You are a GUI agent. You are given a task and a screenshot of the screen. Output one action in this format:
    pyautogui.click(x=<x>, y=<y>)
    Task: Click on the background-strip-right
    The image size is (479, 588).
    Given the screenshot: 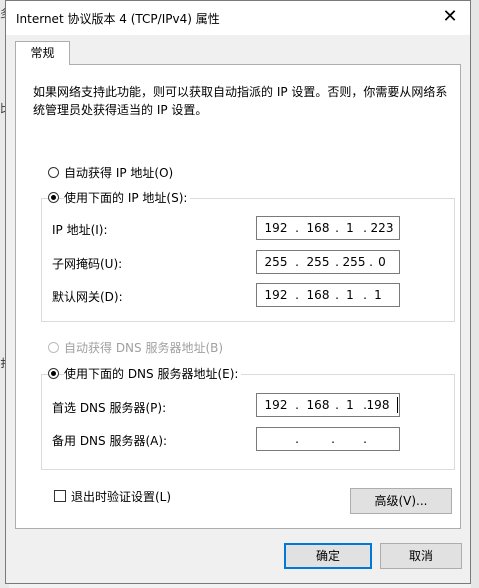 What is the action you would take?
    pyautogui.click(x=475, y=294)
    